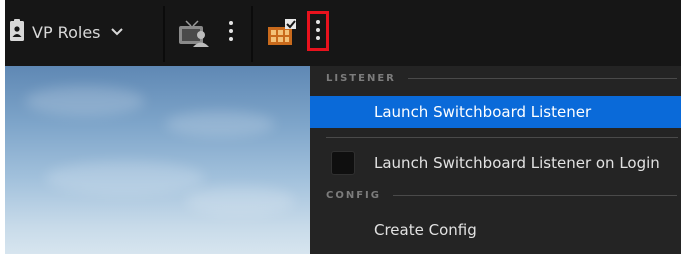  I want to click on menu-item-launch-switchboard-listener: Launch Switchboard Listener, so click(495, 112).